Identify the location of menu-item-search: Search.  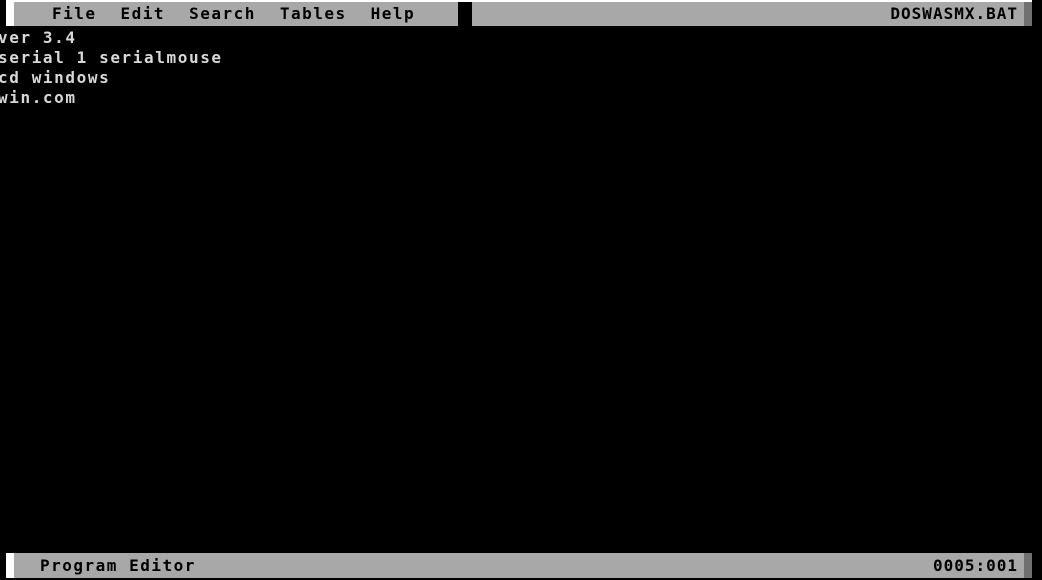
(222, 14).